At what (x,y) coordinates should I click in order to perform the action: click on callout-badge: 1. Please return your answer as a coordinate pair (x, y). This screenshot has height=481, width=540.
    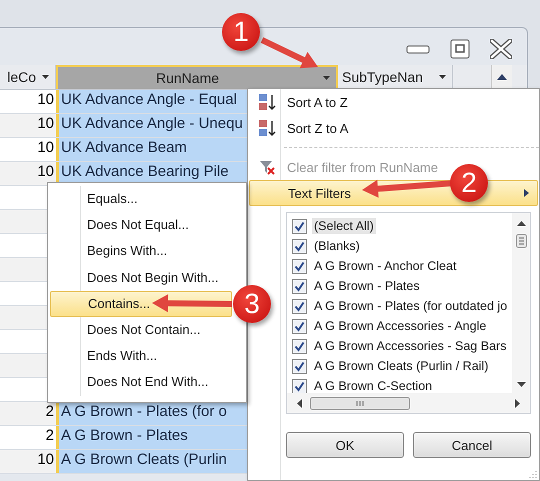
    Looking at the image, I should click on (241, 32).